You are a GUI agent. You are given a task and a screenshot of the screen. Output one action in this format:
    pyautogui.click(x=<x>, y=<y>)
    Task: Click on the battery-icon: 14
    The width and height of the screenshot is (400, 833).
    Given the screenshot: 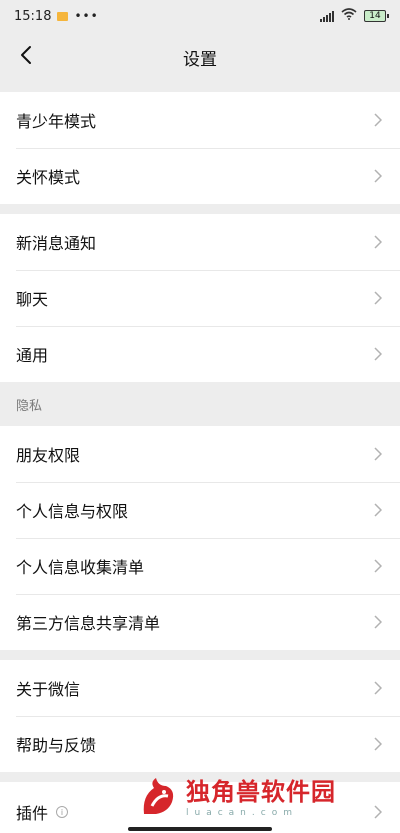 What is the action you would take?
    pyautogui.click(x=376, y=16)
    